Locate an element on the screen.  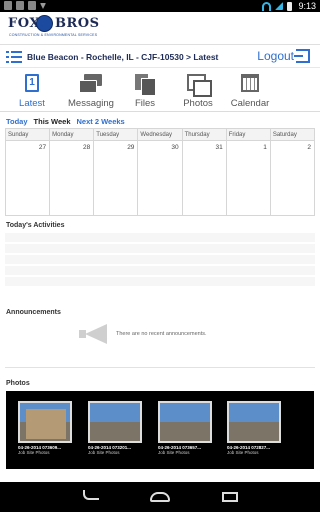
tab-messaging: Messaging is located at coordinates (91, 90).